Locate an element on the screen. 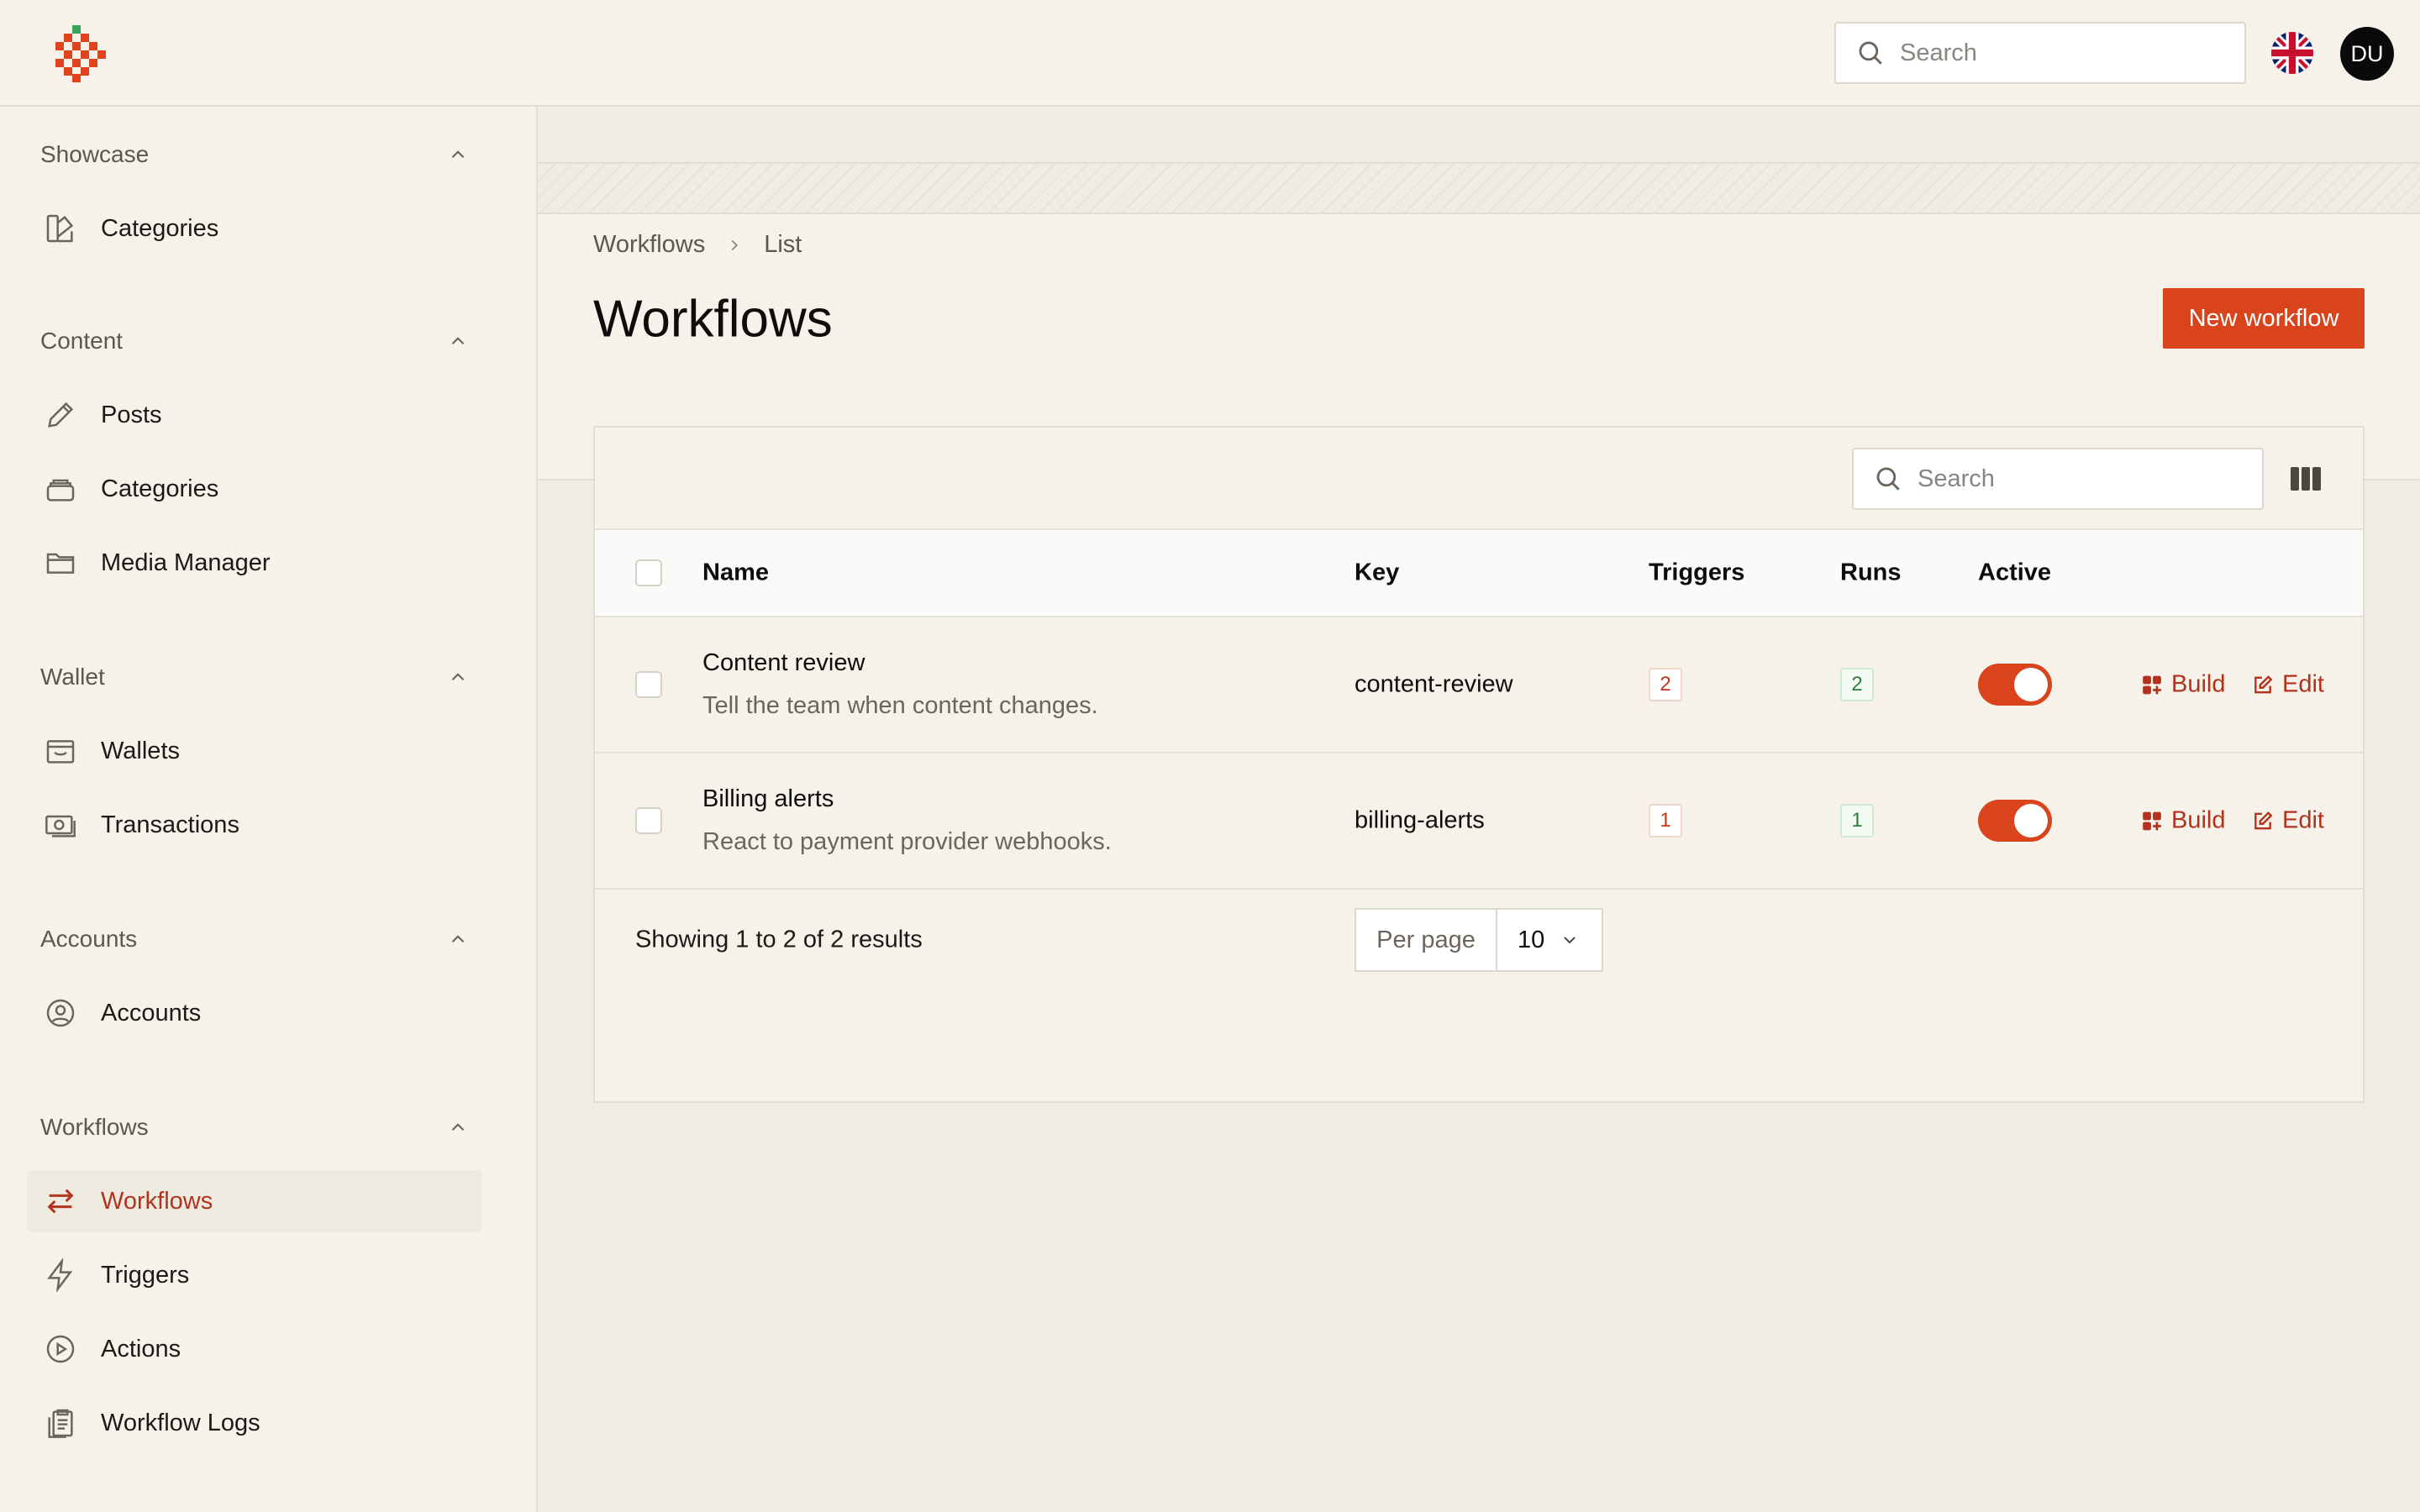 This screenshot has width=2420, height=1512. sidebar-item-triggers: Triggers is located at coordinates (255, 1275).